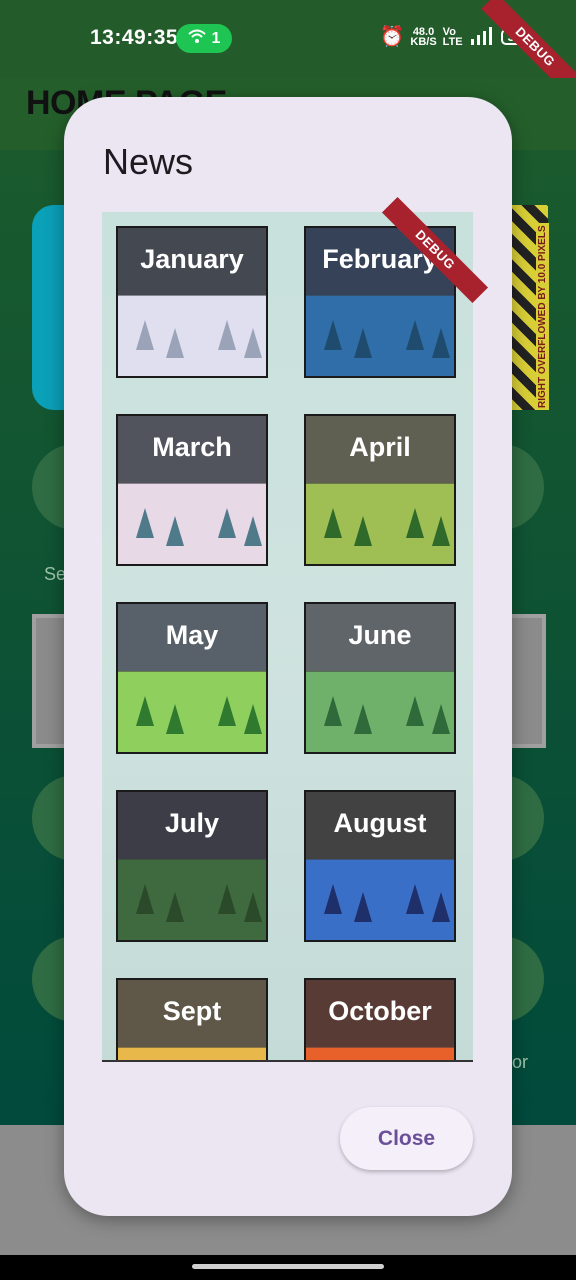  I want to click on month-card: Sept, so click(192, 1019).